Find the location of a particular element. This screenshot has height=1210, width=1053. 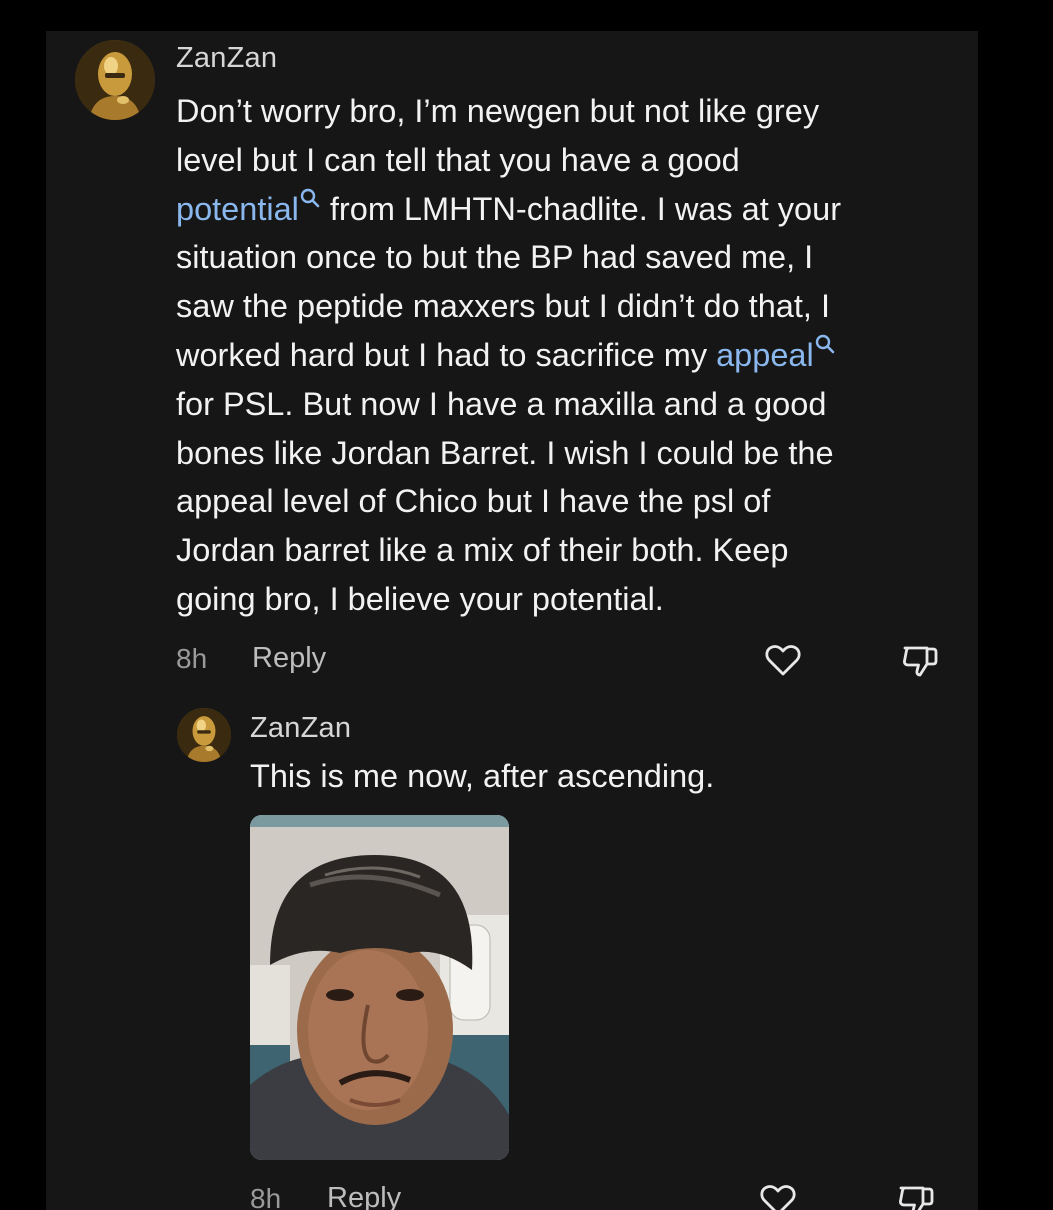

keyword-link-appeal: appeal is located at coordinates (765, 355).